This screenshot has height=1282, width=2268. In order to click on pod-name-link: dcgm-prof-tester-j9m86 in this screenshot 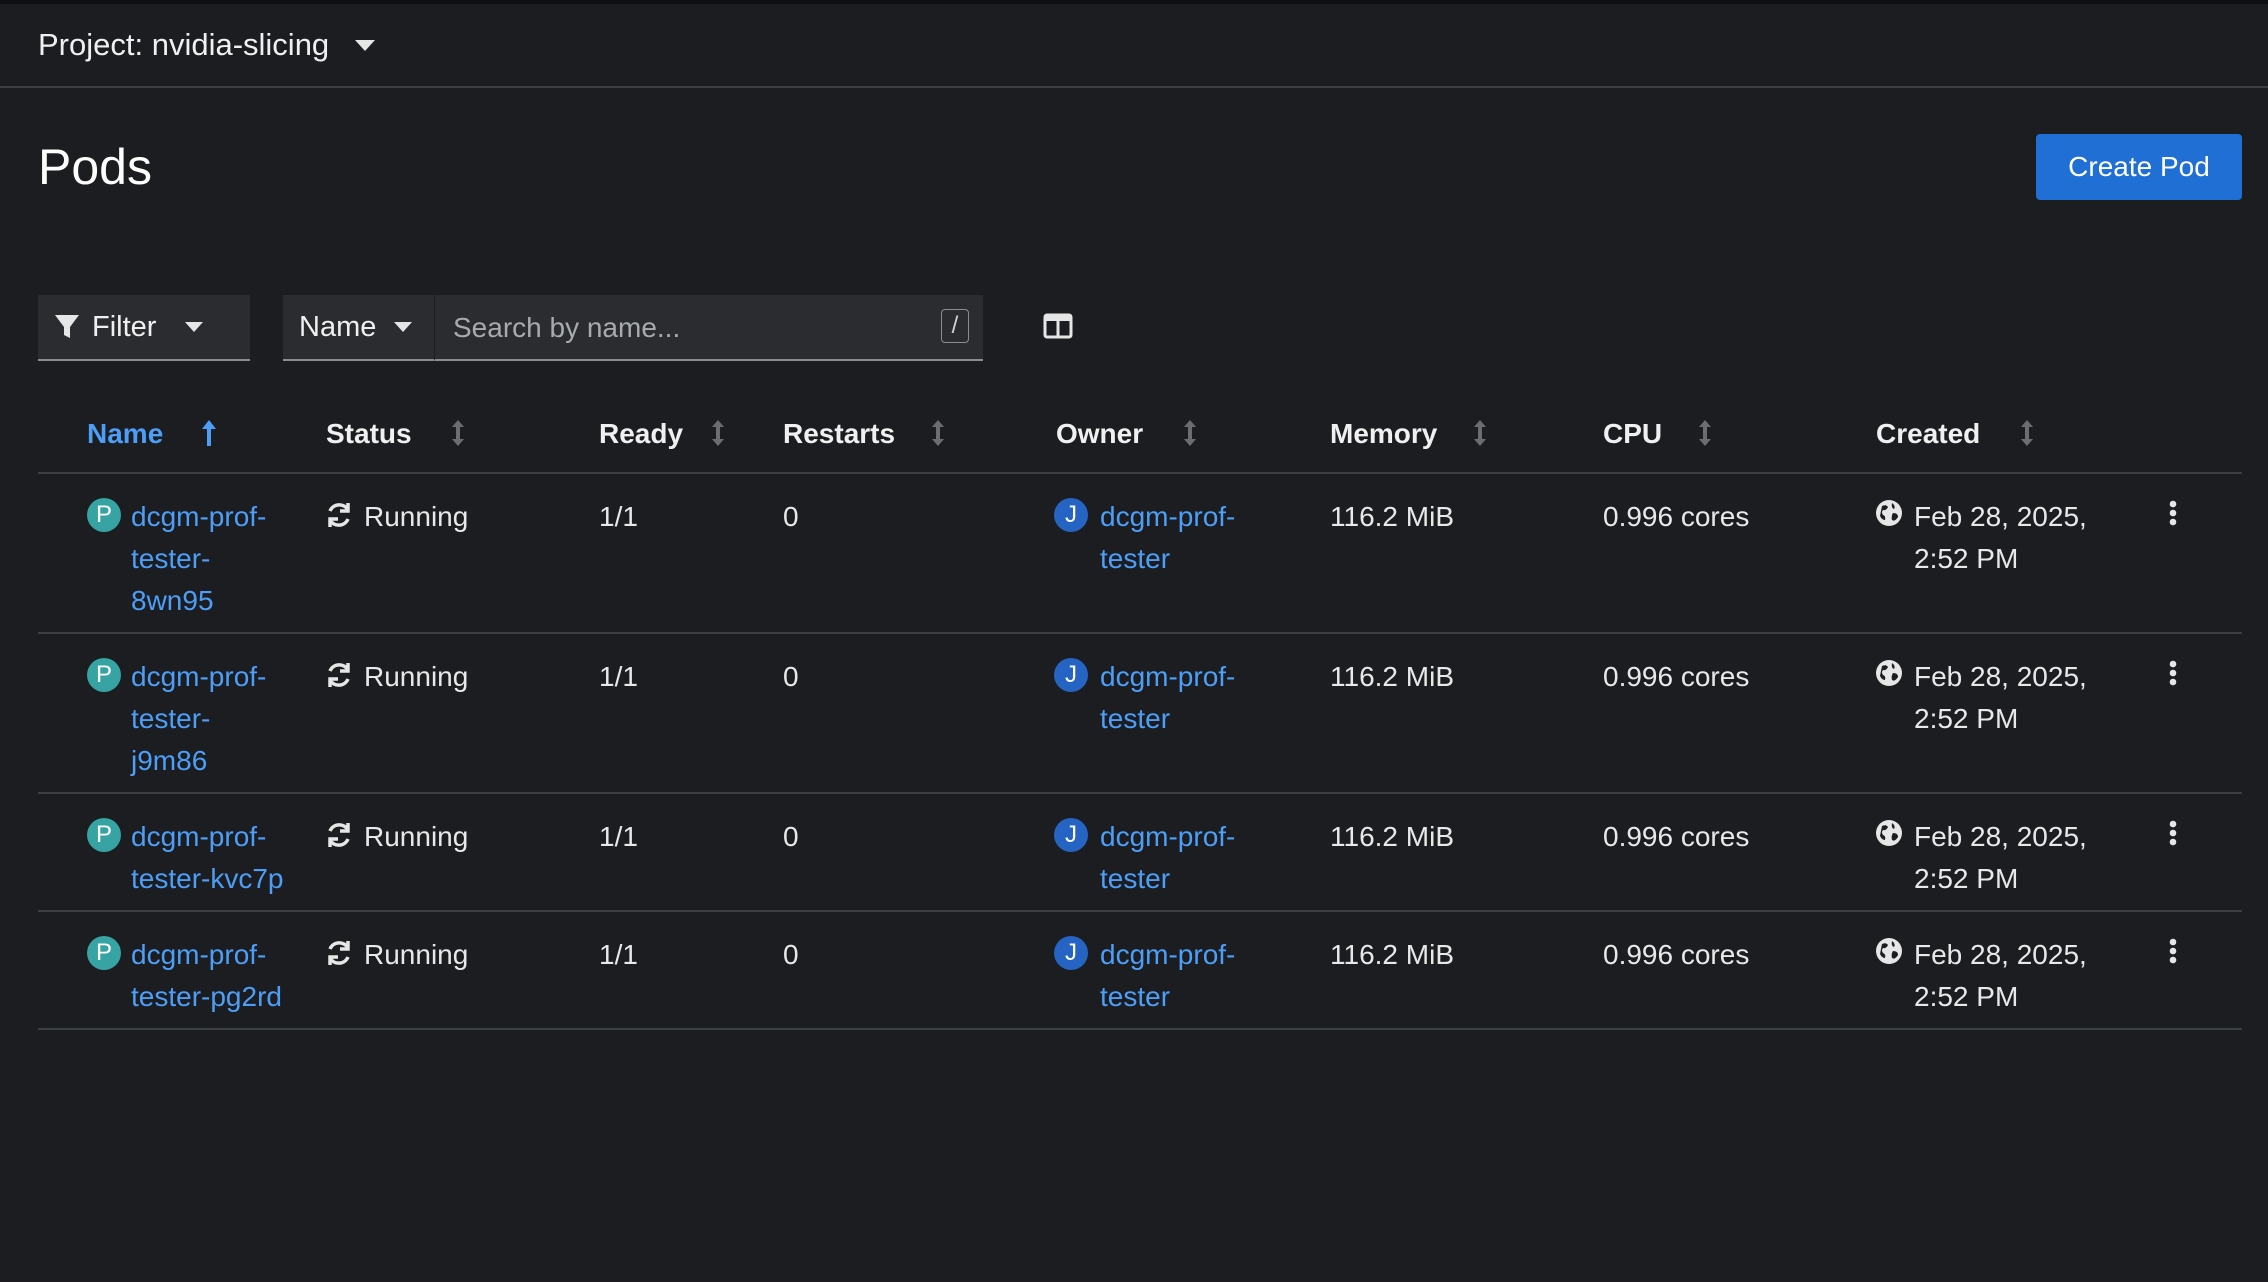, I will do `click(198, 719)`.